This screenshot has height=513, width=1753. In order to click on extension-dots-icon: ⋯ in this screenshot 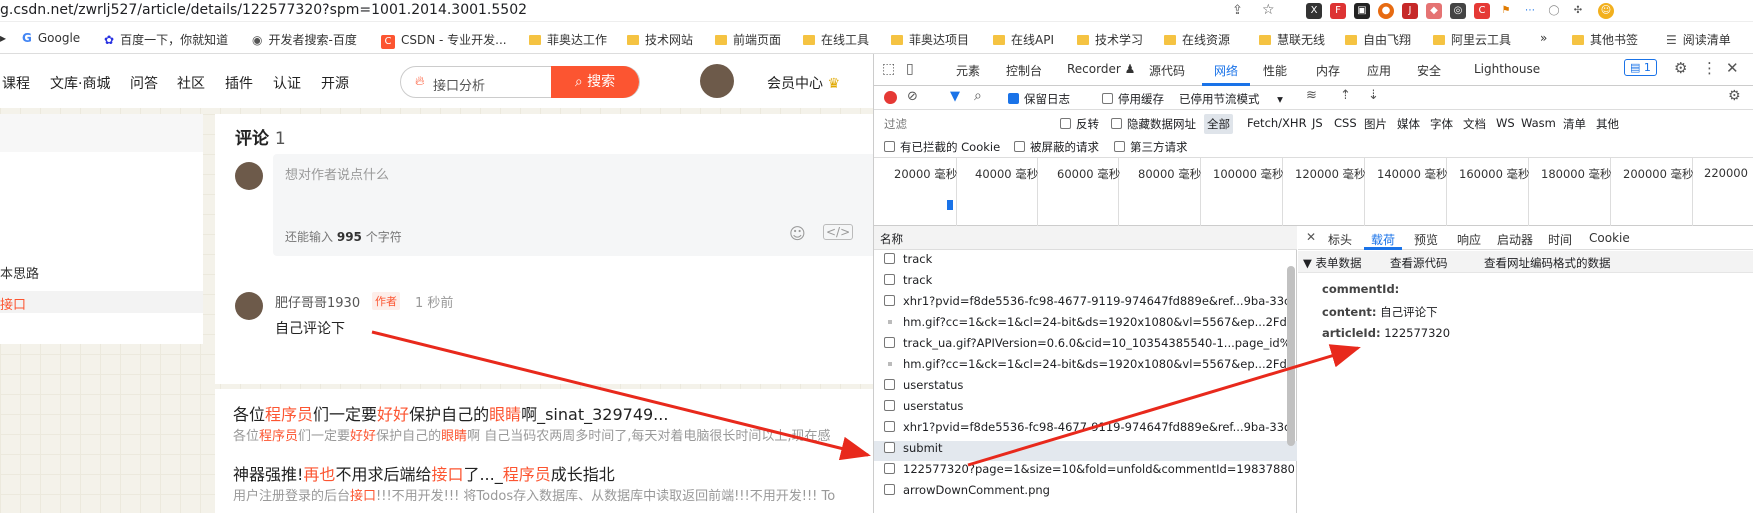, I will do `click(1530, 11)`.